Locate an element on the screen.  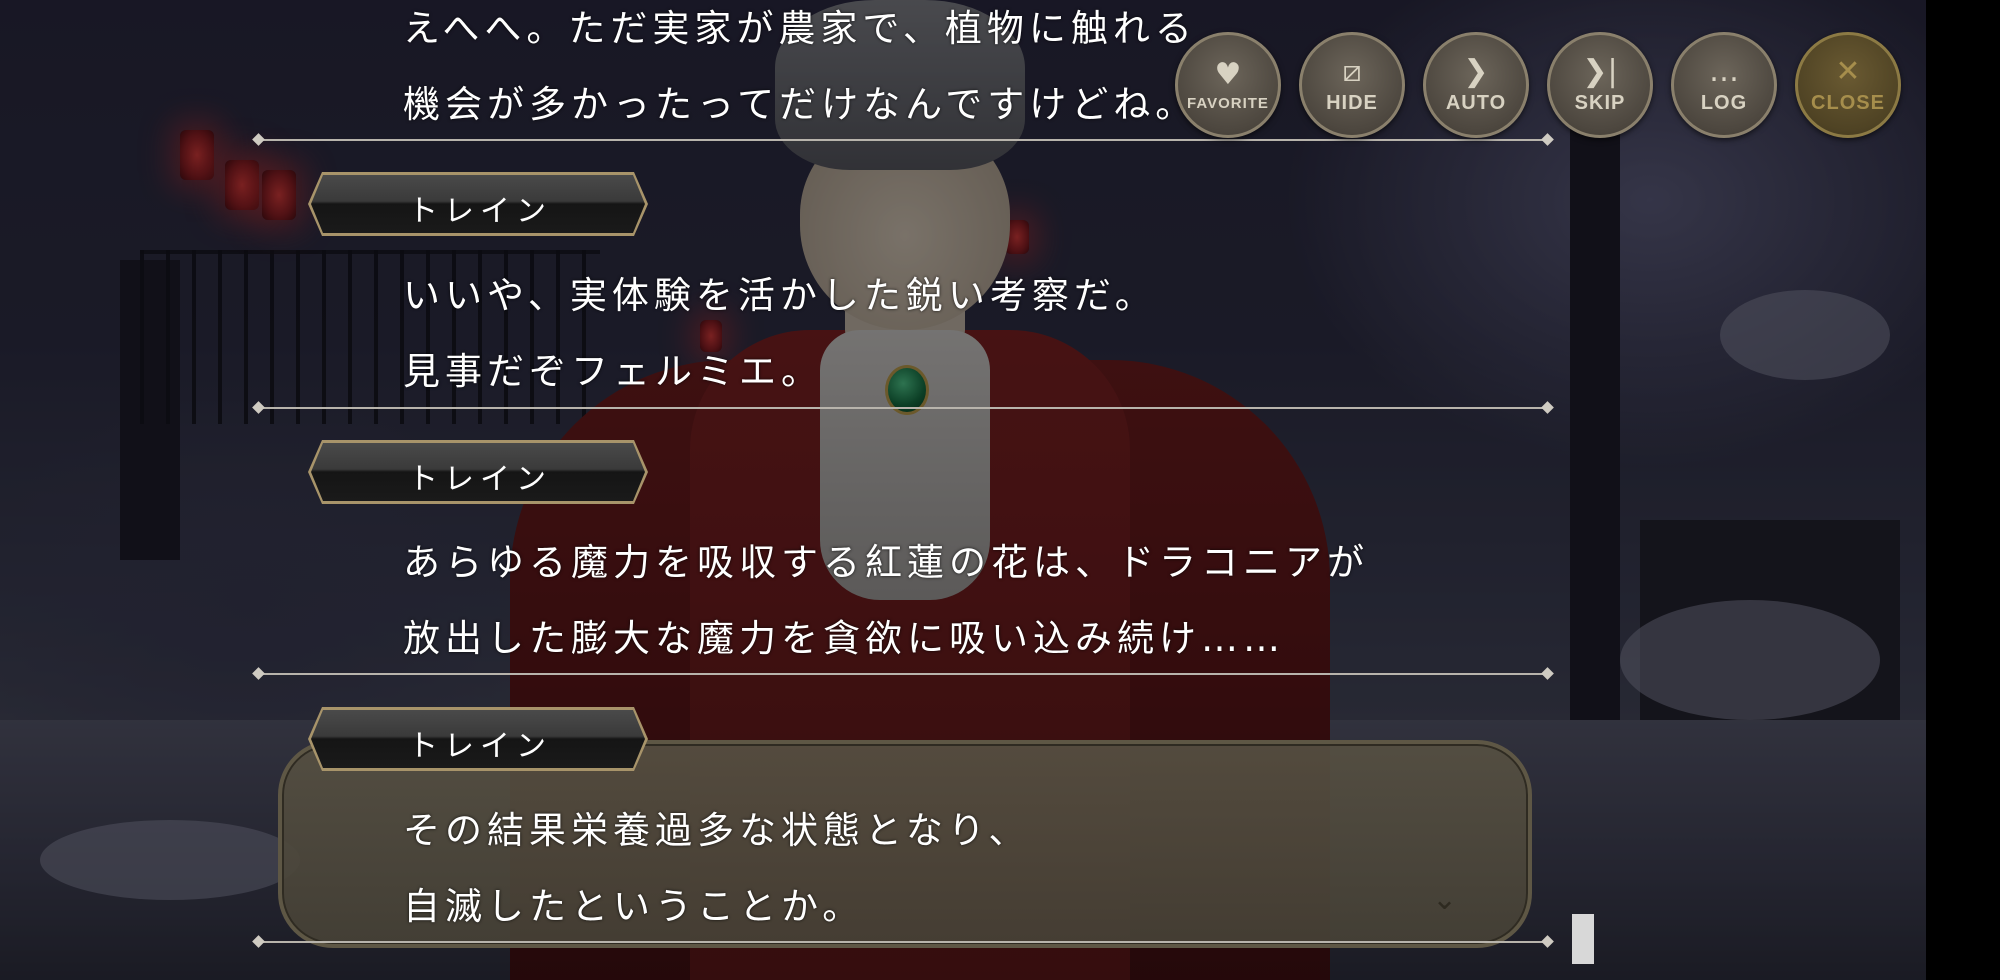
close-button: ✕ CLOSE is located at coordinates (1848, 85).